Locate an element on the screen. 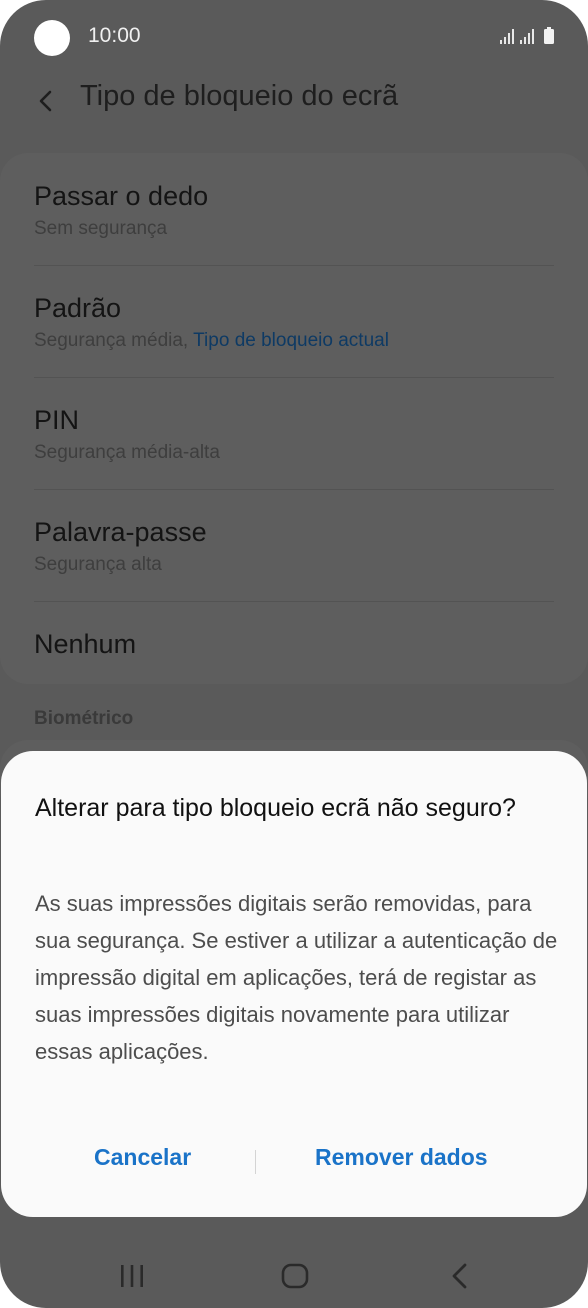 This screenshot has width=588, height=1308. nav-back-icon is located at coordinates (461, 1276).